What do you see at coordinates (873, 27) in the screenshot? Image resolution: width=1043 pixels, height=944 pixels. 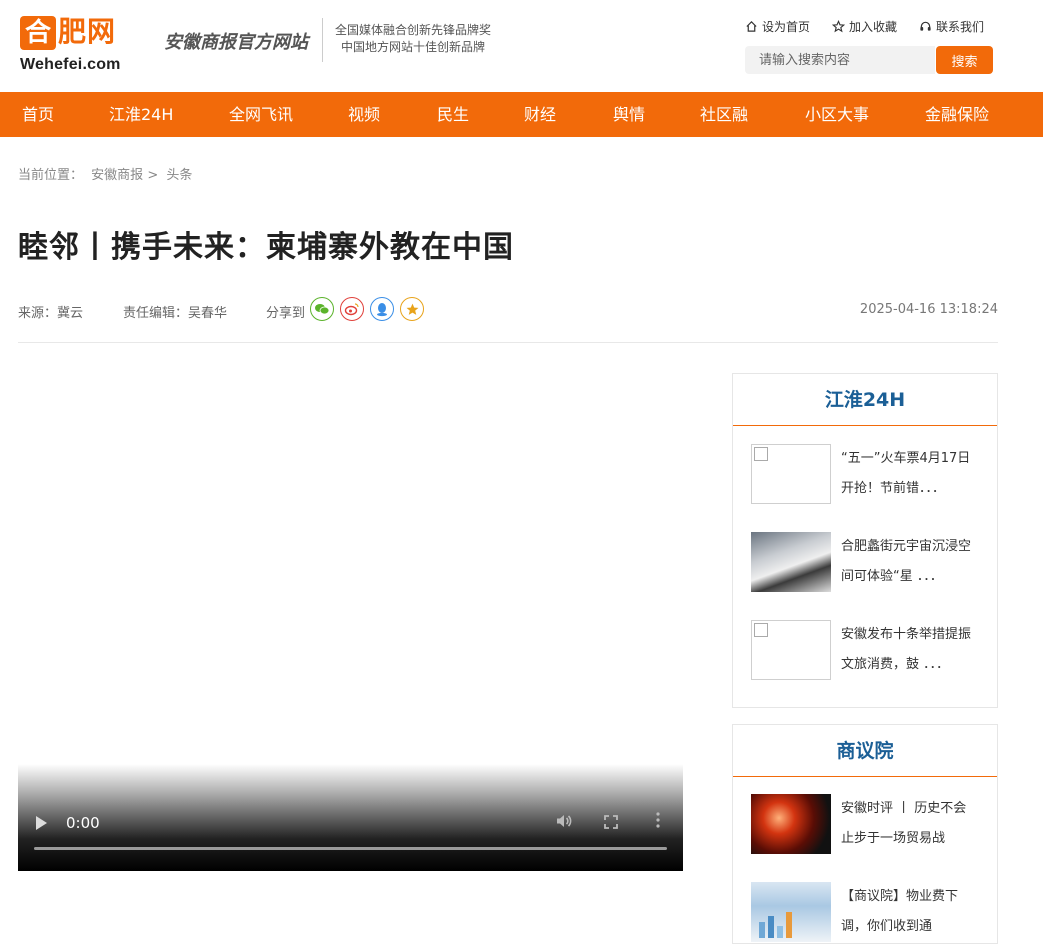 I see `add-favorite-label: 加入收藏` at bounding box center [873, 27].